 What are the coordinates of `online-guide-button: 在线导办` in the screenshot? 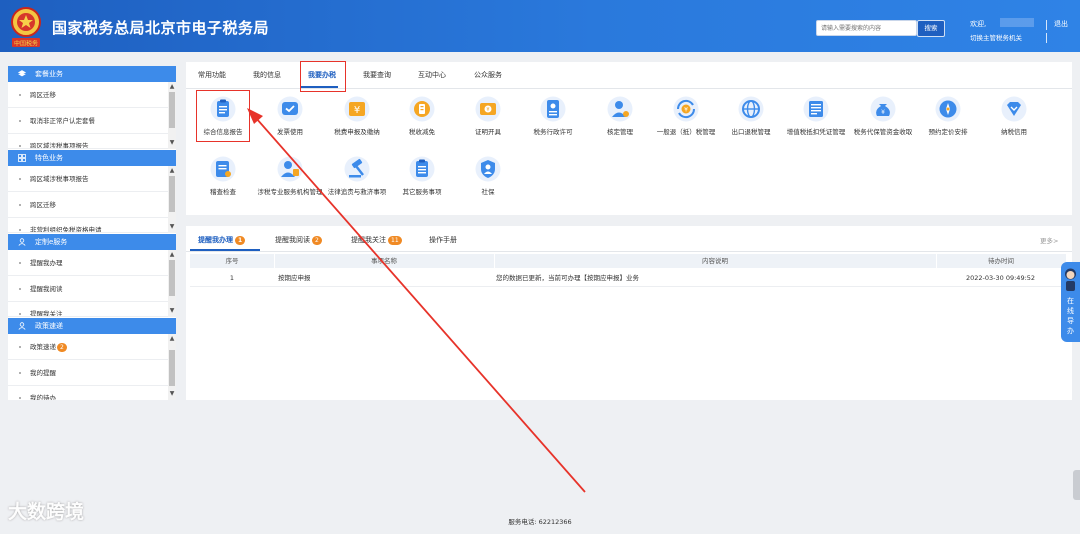 It's located at (1070, 302).